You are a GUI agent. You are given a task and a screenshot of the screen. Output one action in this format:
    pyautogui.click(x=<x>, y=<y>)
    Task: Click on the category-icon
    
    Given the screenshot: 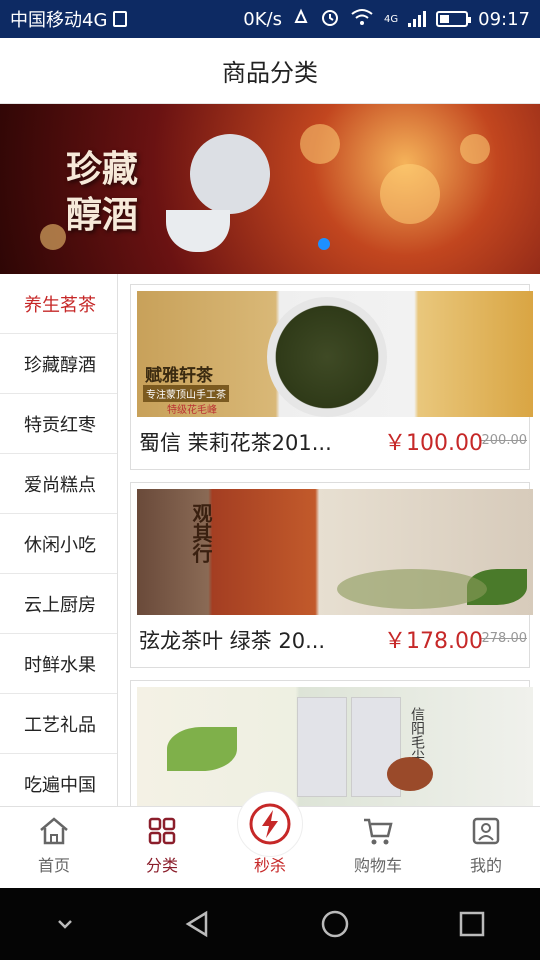 What is the action you would take?
    pyautogui.click(x=162, y=831)
    